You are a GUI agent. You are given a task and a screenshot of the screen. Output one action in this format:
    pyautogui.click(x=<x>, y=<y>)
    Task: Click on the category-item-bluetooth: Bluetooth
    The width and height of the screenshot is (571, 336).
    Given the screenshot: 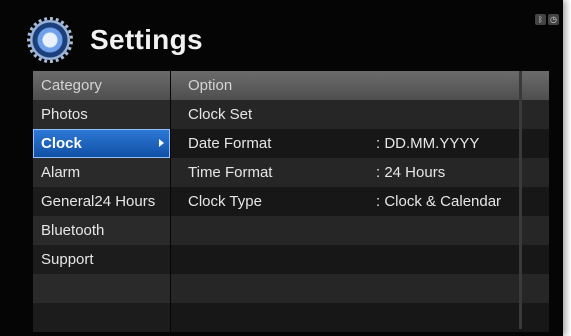 What is the action you would take?
    pyautogui.click(x=101, y=230)
    